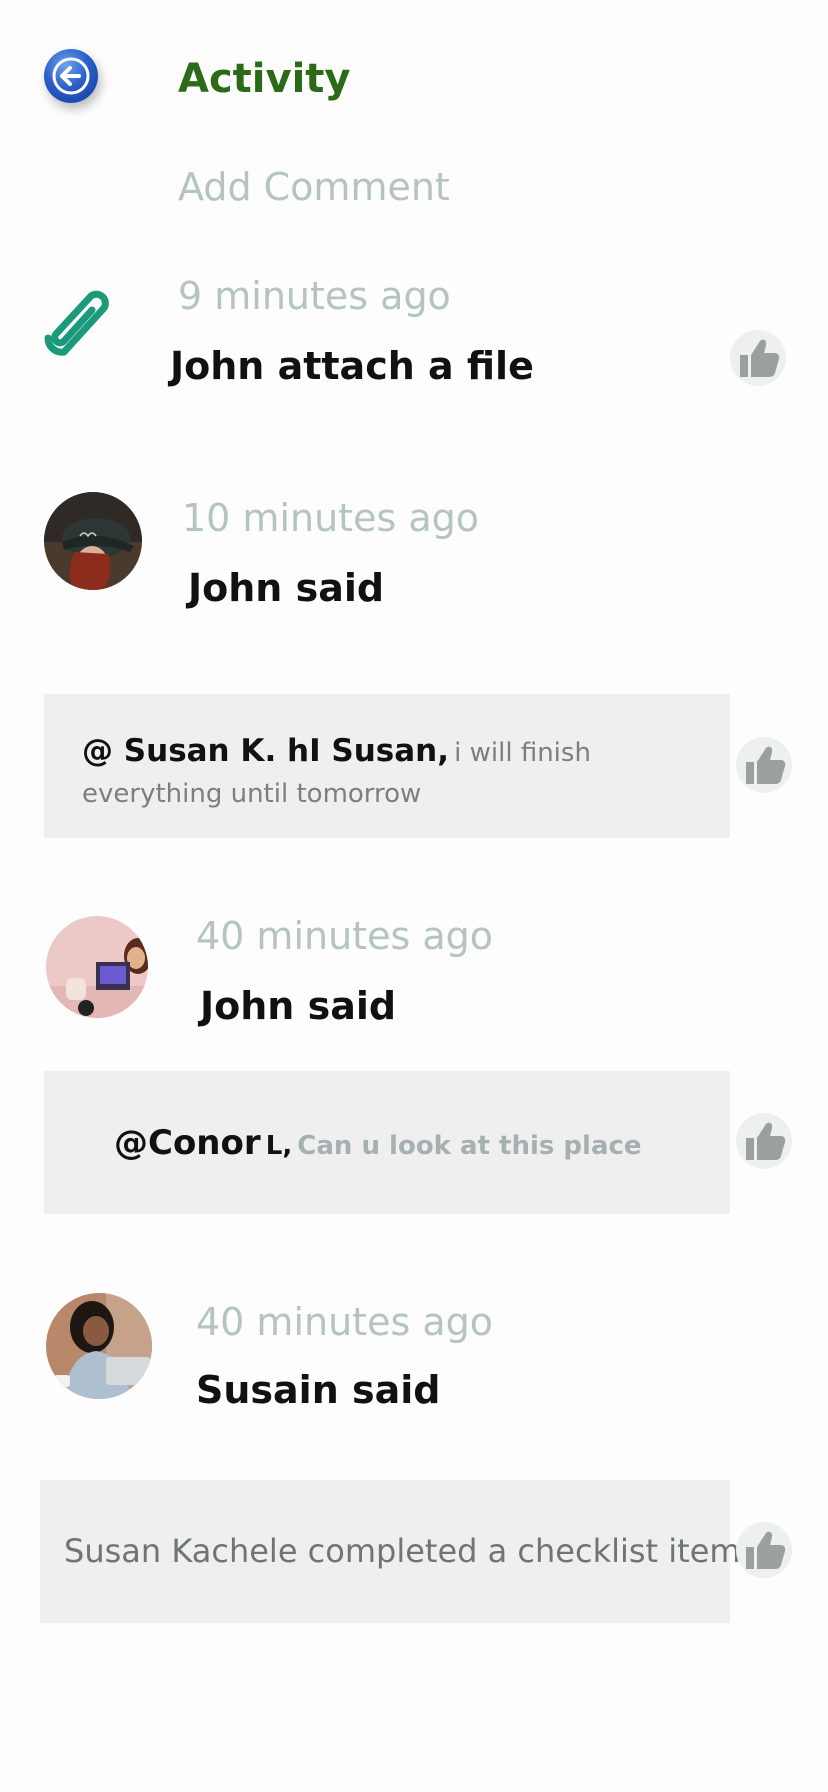 The width and height of the screenshot is (828, 1792). Describe the element at coordinates (76, 323) in the screenshot. I see `paperclip-icon` at that location.